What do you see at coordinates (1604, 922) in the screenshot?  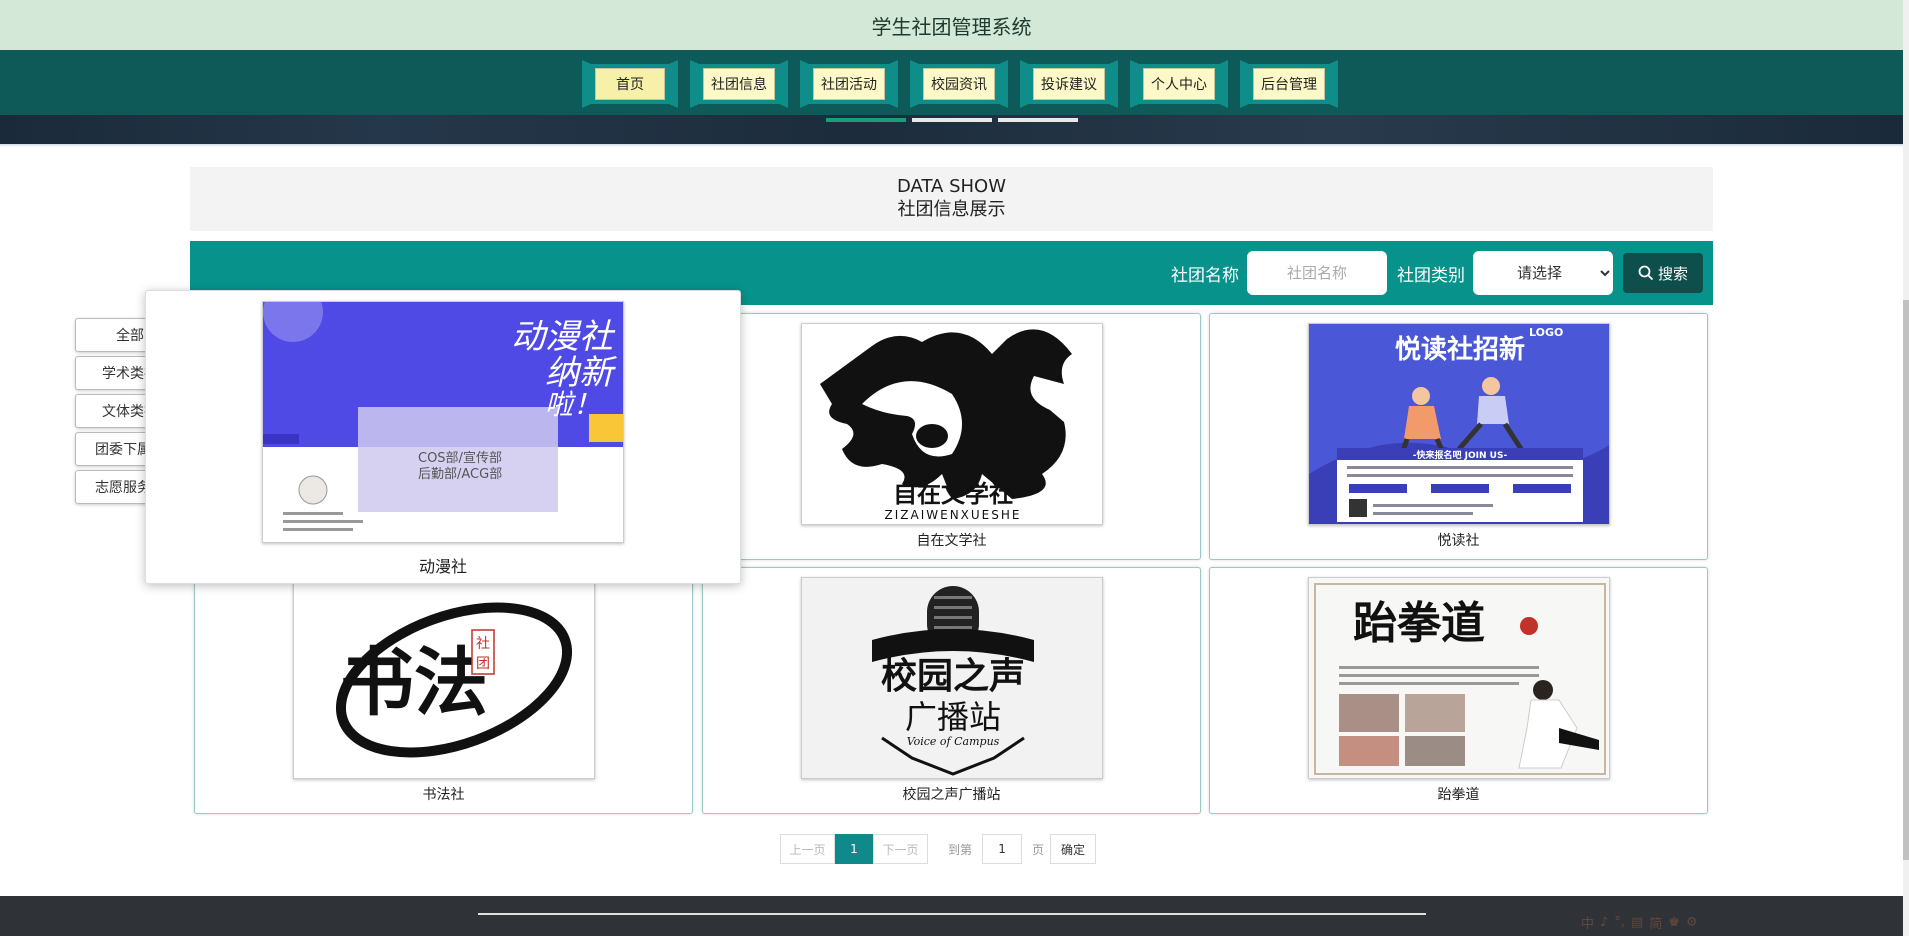 I see `ime-icon: ♪` at bounding box center [1604, 922].